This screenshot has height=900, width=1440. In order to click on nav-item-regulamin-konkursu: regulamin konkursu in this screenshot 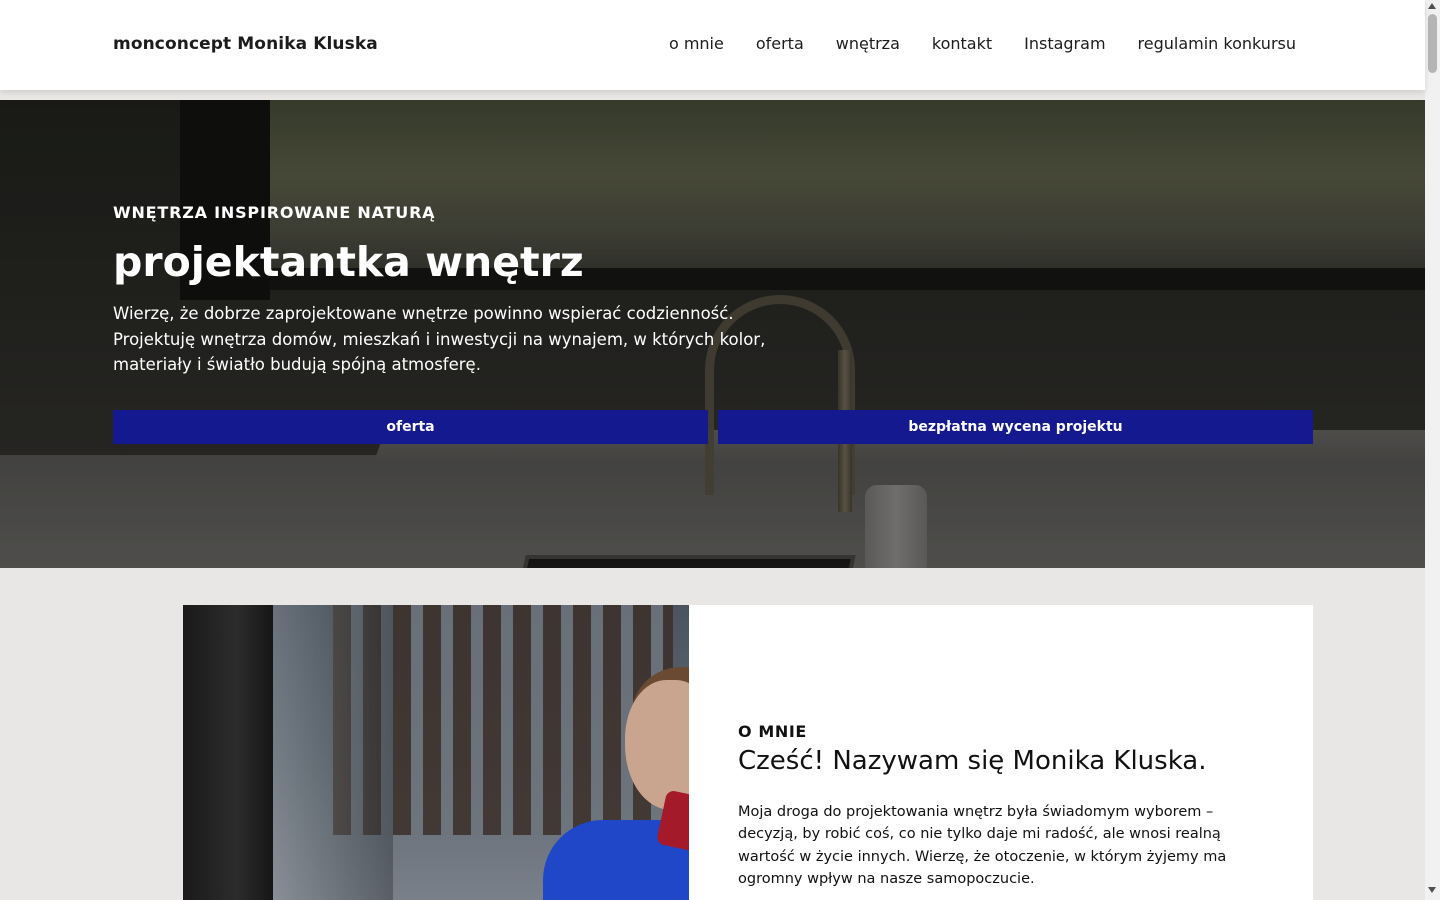, I will do `click(1217, 43)`.